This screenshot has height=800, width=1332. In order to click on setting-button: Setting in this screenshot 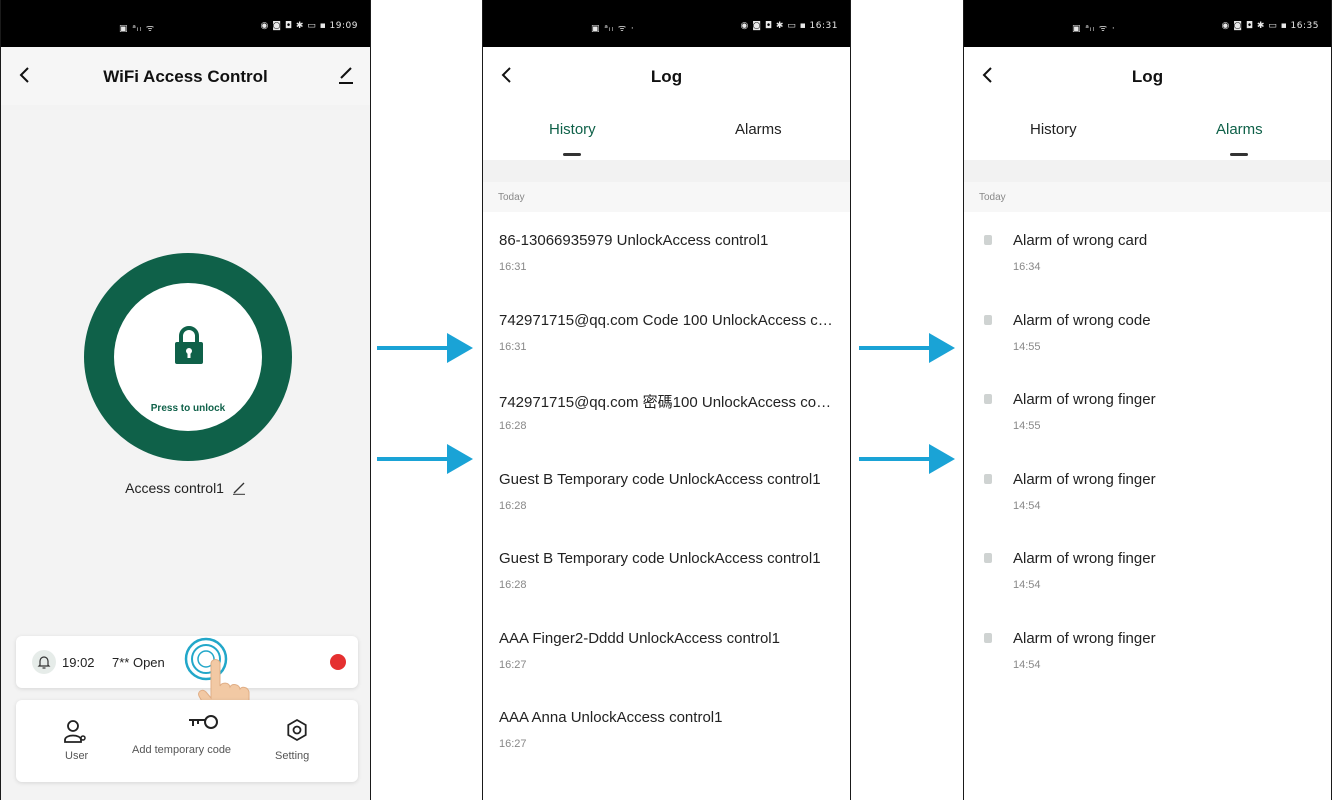, I will do `click(300, 740)`.